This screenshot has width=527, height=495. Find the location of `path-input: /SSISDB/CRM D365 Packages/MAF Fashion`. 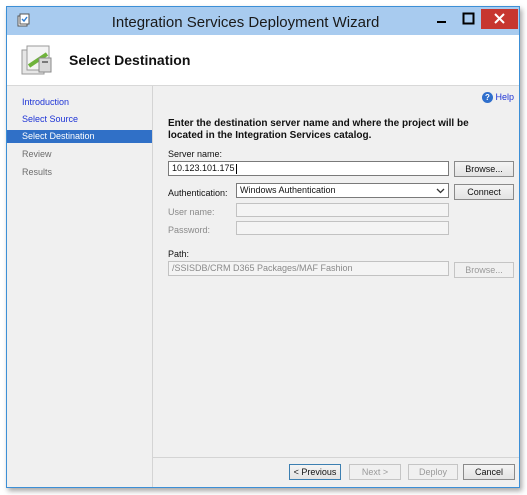

path-input: /SSISDB/CRM D365 Packages/MAF Fashion is located at coordinates (308, 268).